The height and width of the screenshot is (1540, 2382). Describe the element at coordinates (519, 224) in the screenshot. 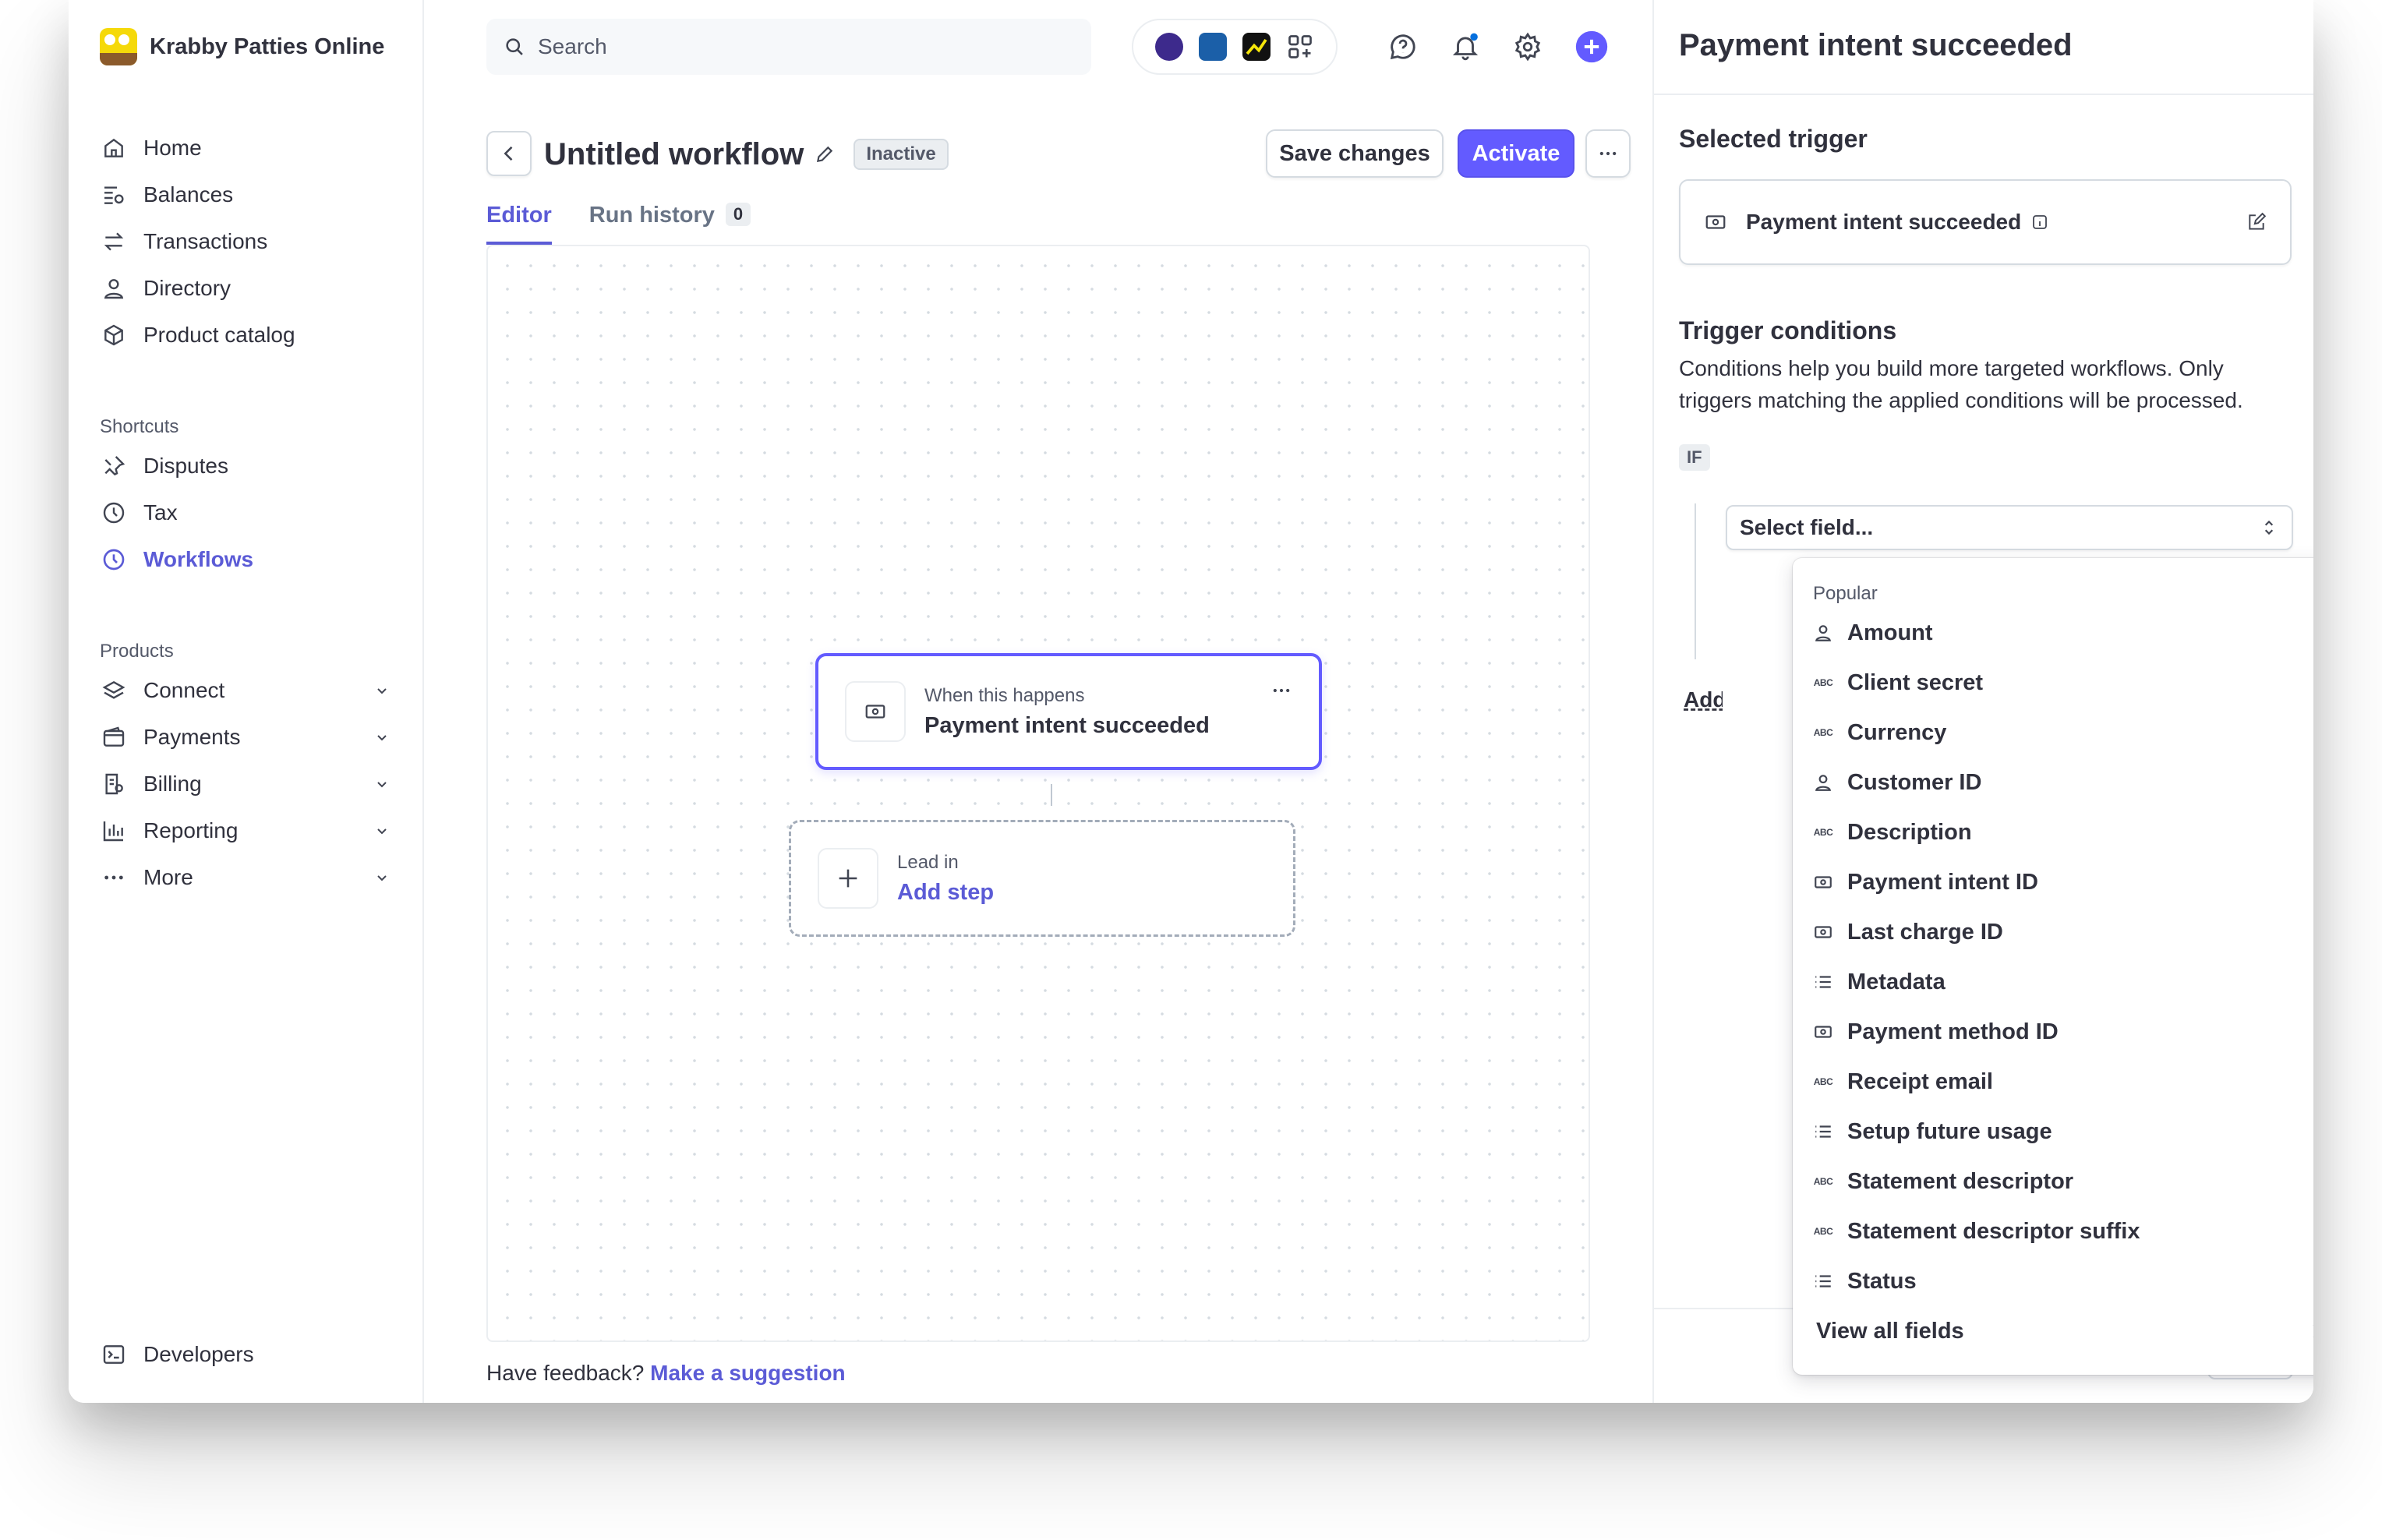

I see `tab-editor: Editor` at that location.